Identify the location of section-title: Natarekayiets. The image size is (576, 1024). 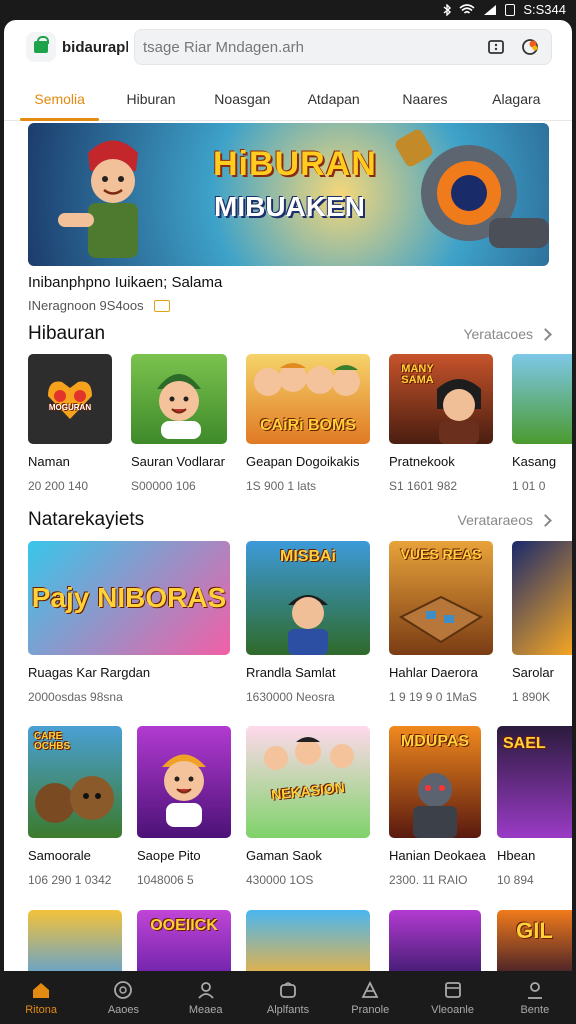
(86, 519).